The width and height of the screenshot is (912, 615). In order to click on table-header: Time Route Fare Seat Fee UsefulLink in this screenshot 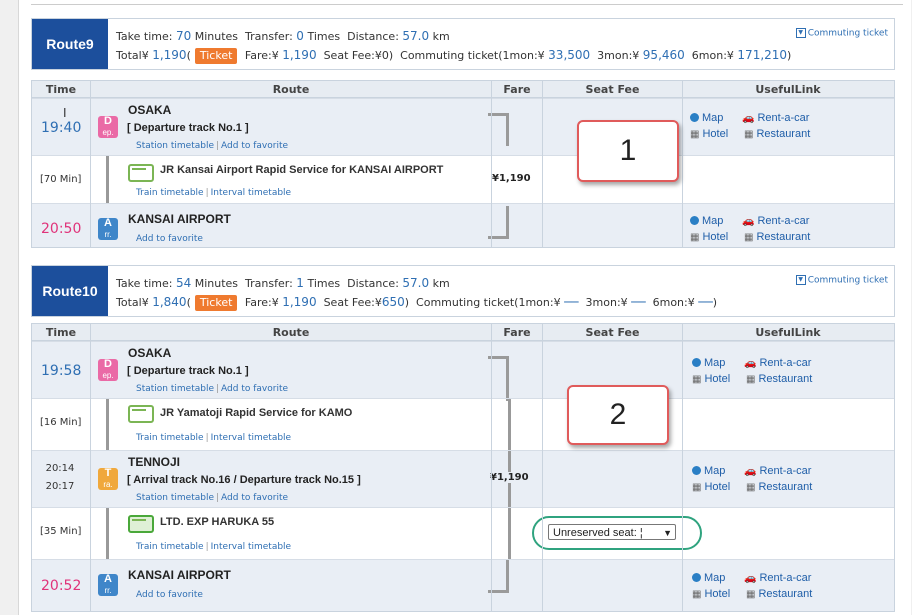, I will do `click(463, 89)`.